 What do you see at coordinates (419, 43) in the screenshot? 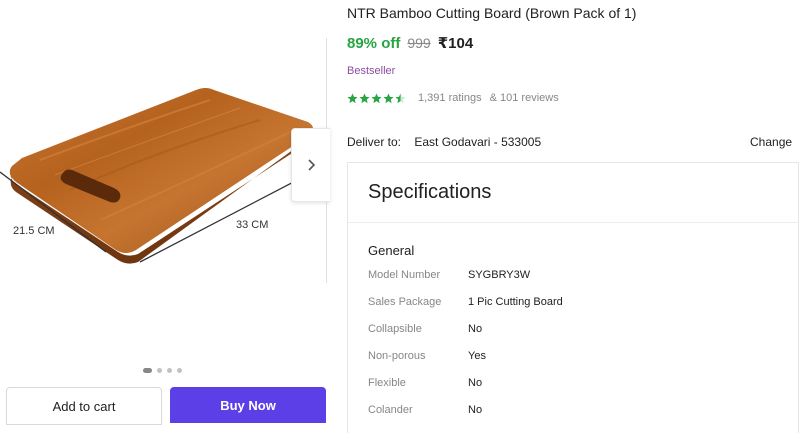
I see `original-price: 999` at bounding box center [419, 43].